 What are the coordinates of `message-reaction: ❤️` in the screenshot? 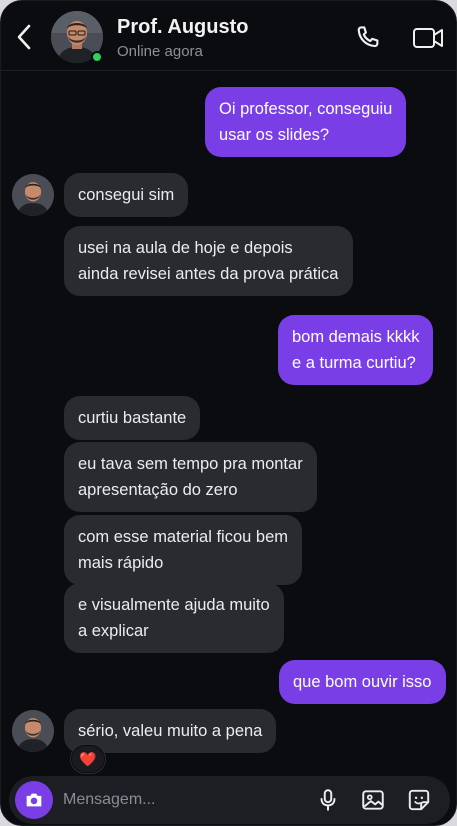 It's located at (88, 759).